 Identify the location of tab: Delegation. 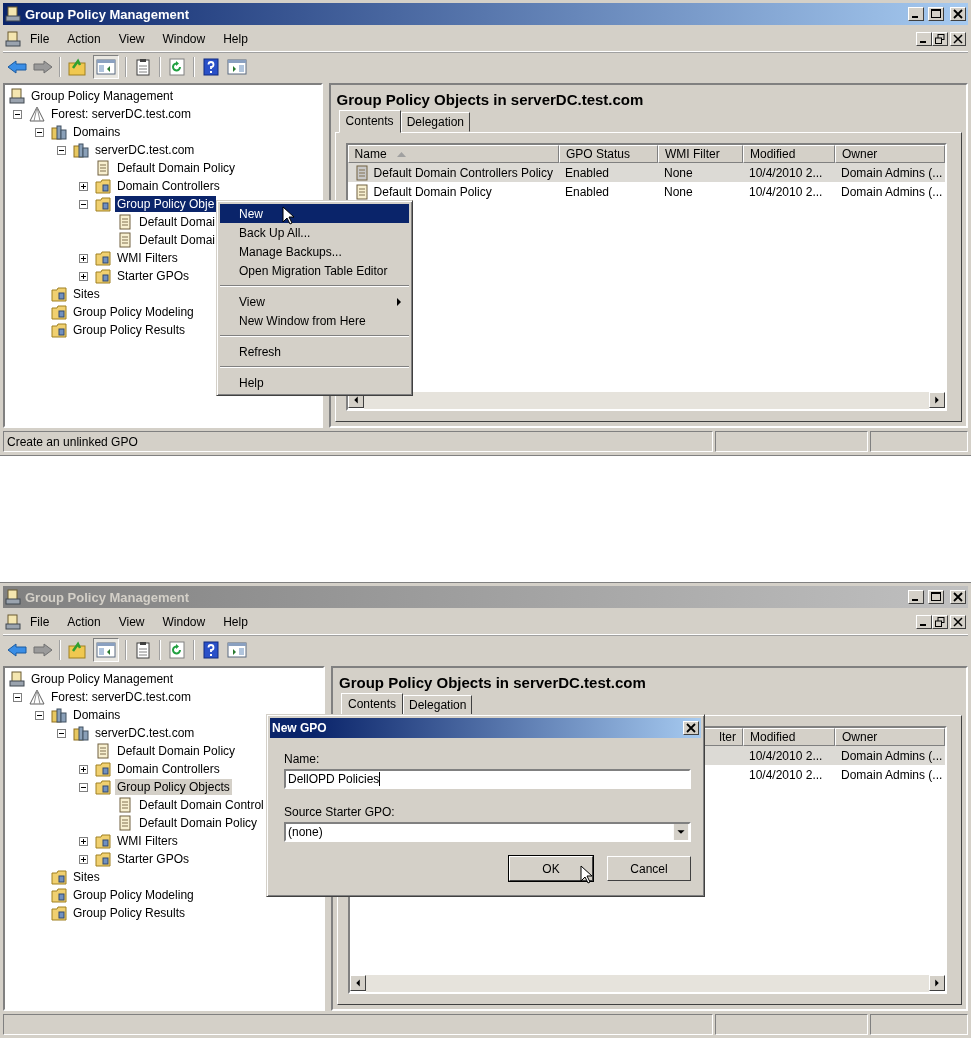
(435, 122).